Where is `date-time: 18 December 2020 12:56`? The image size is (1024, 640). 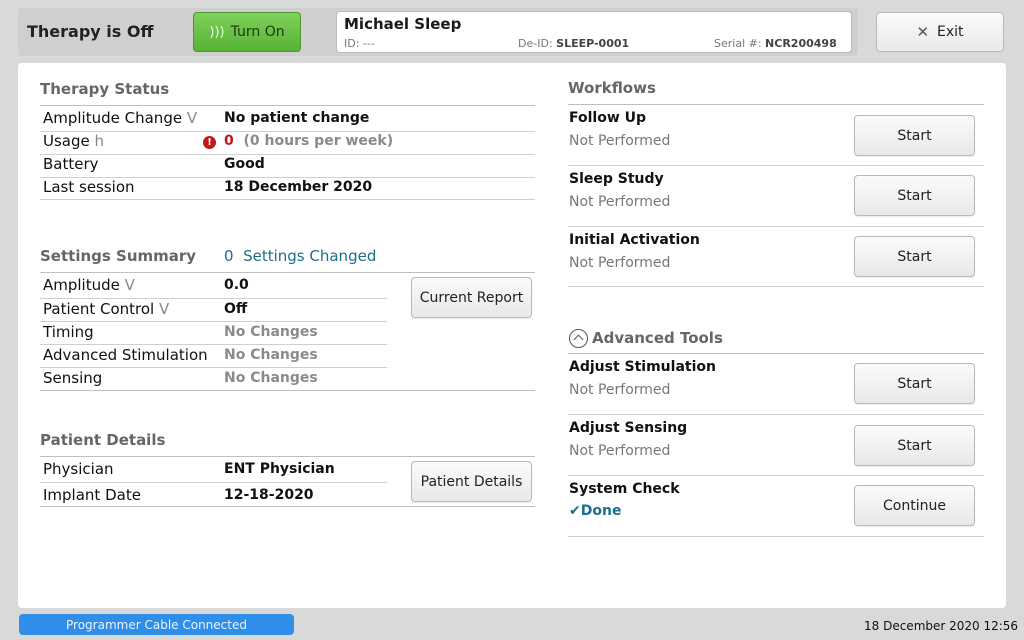 date-time: 18 December 2020 12:56 is located at coordinates (941, 626).